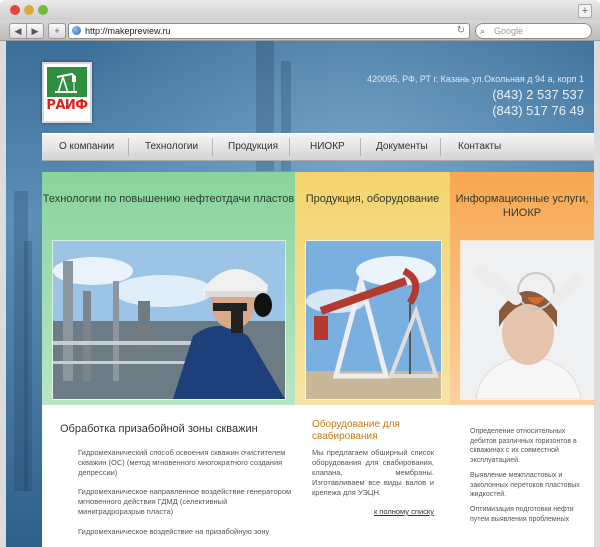  I want to click on back-button: ◀, so click(18, 31).